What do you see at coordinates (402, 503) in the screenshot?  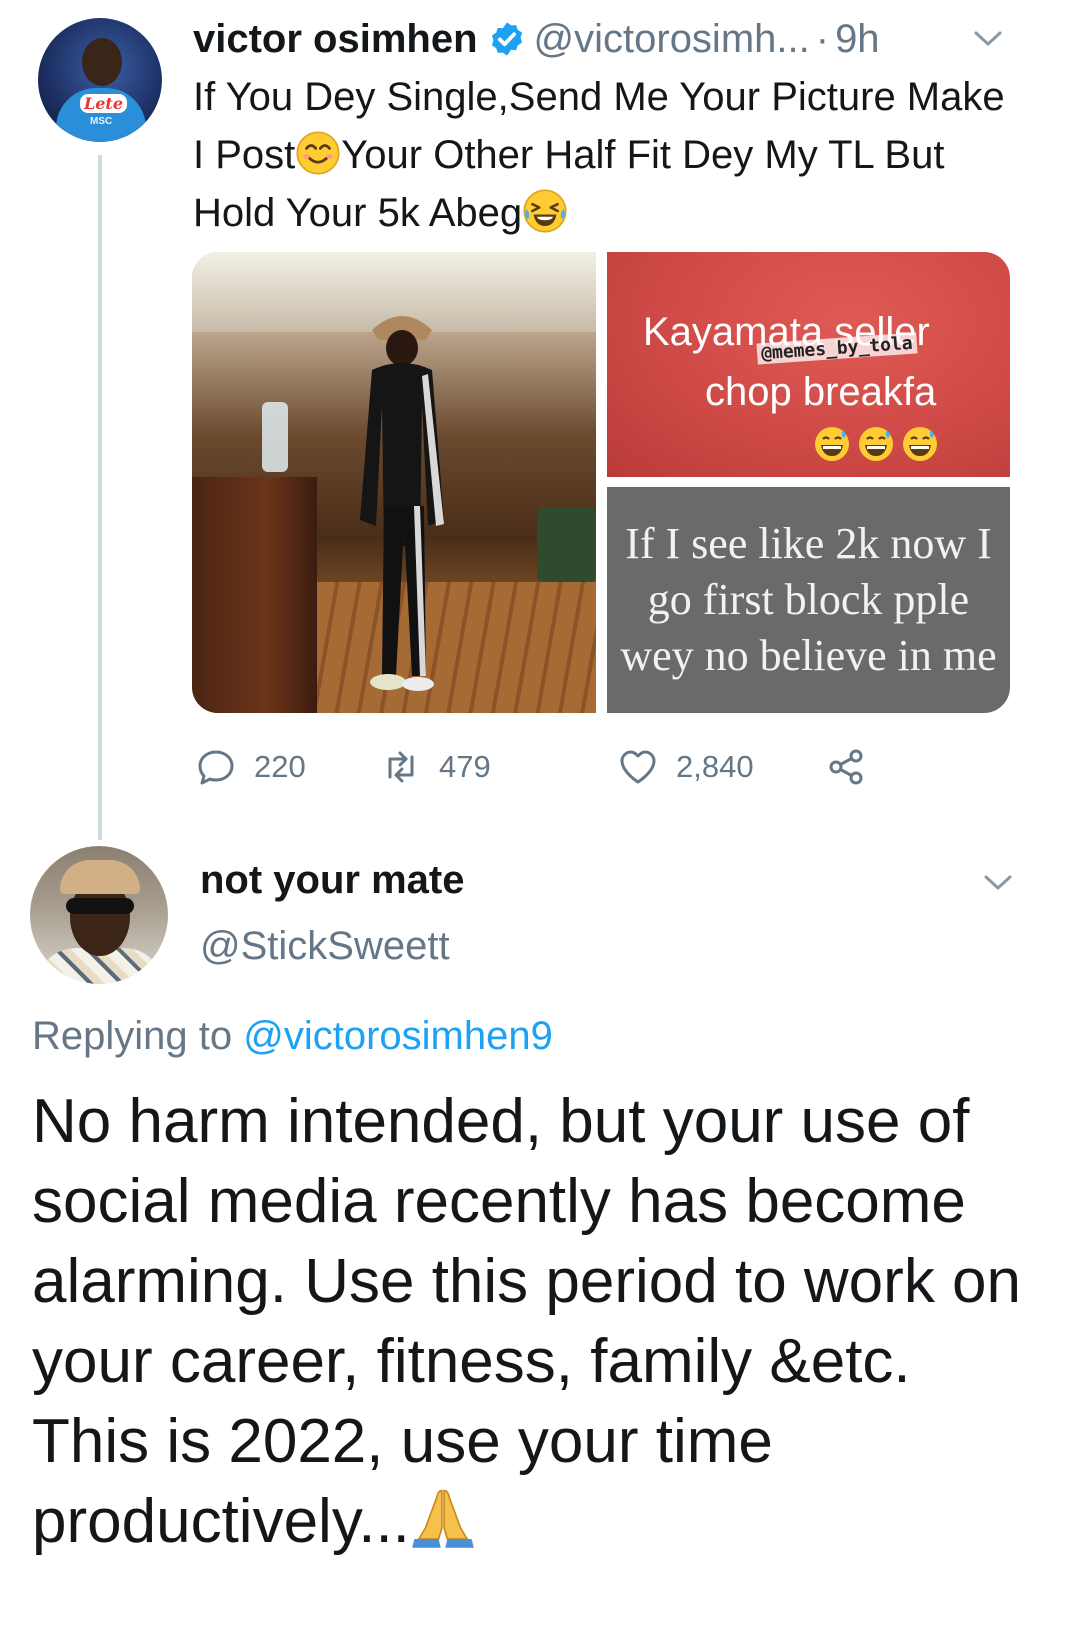 I see `photo-person-figure` at bounding box center [402, 503].